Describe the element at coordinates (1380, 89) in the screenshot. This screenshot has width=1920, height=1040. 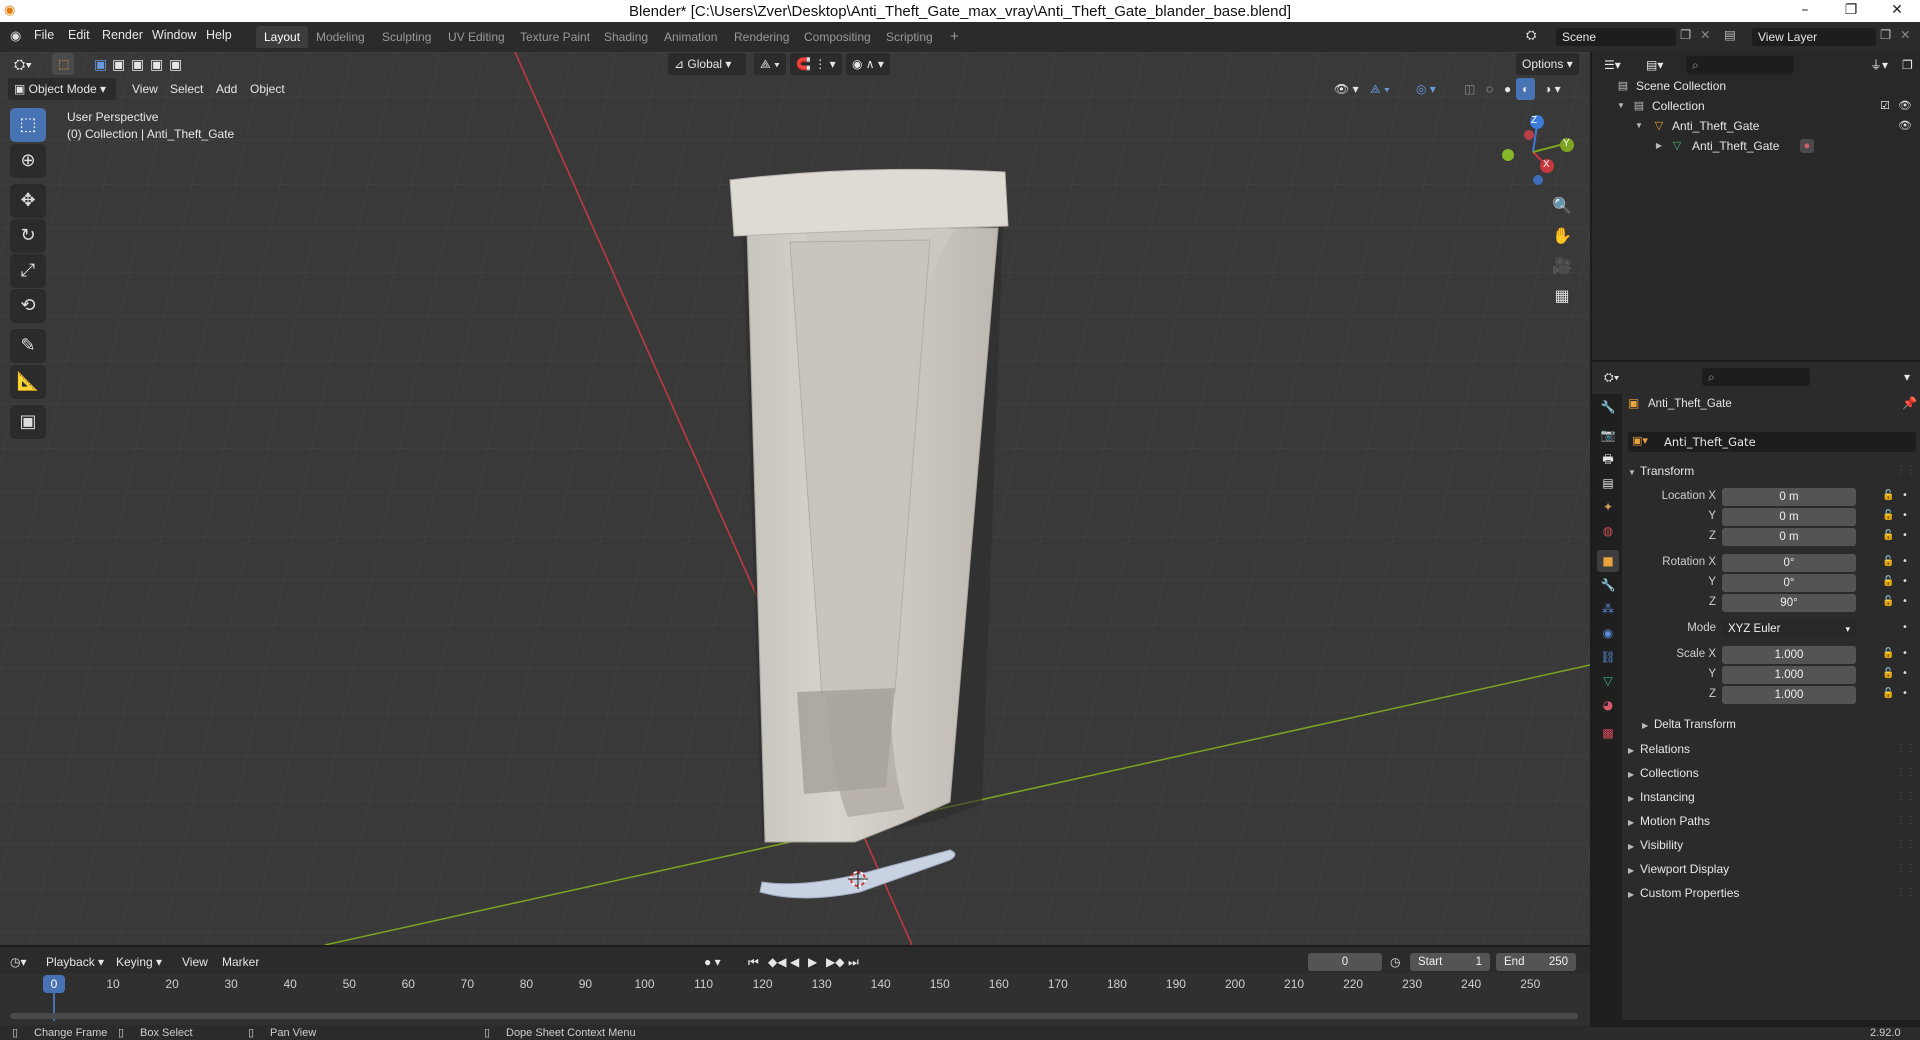
I see `gizmos-icon: ⟁ ▾` at that location.